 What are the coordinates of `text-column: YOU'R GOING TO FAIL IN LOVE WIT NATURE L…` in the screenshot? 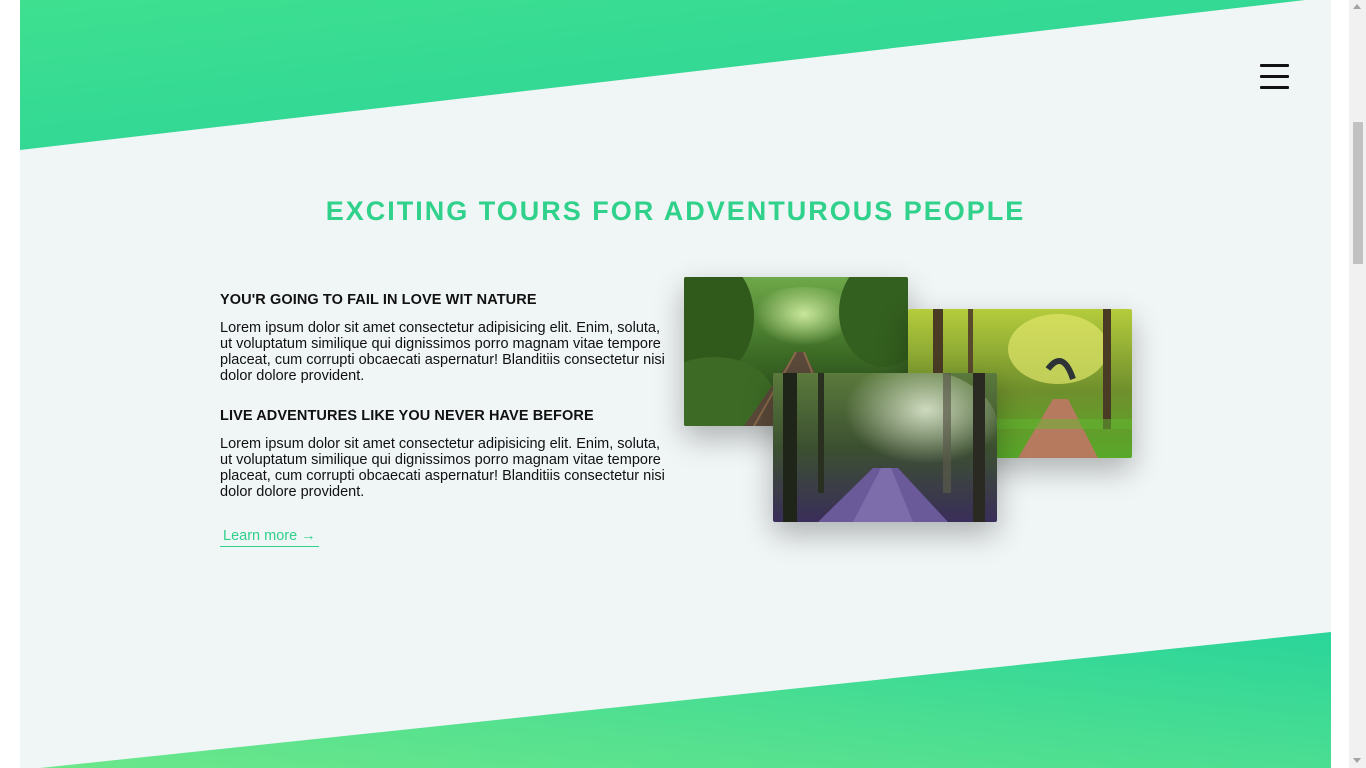 It's located at (442, 419).